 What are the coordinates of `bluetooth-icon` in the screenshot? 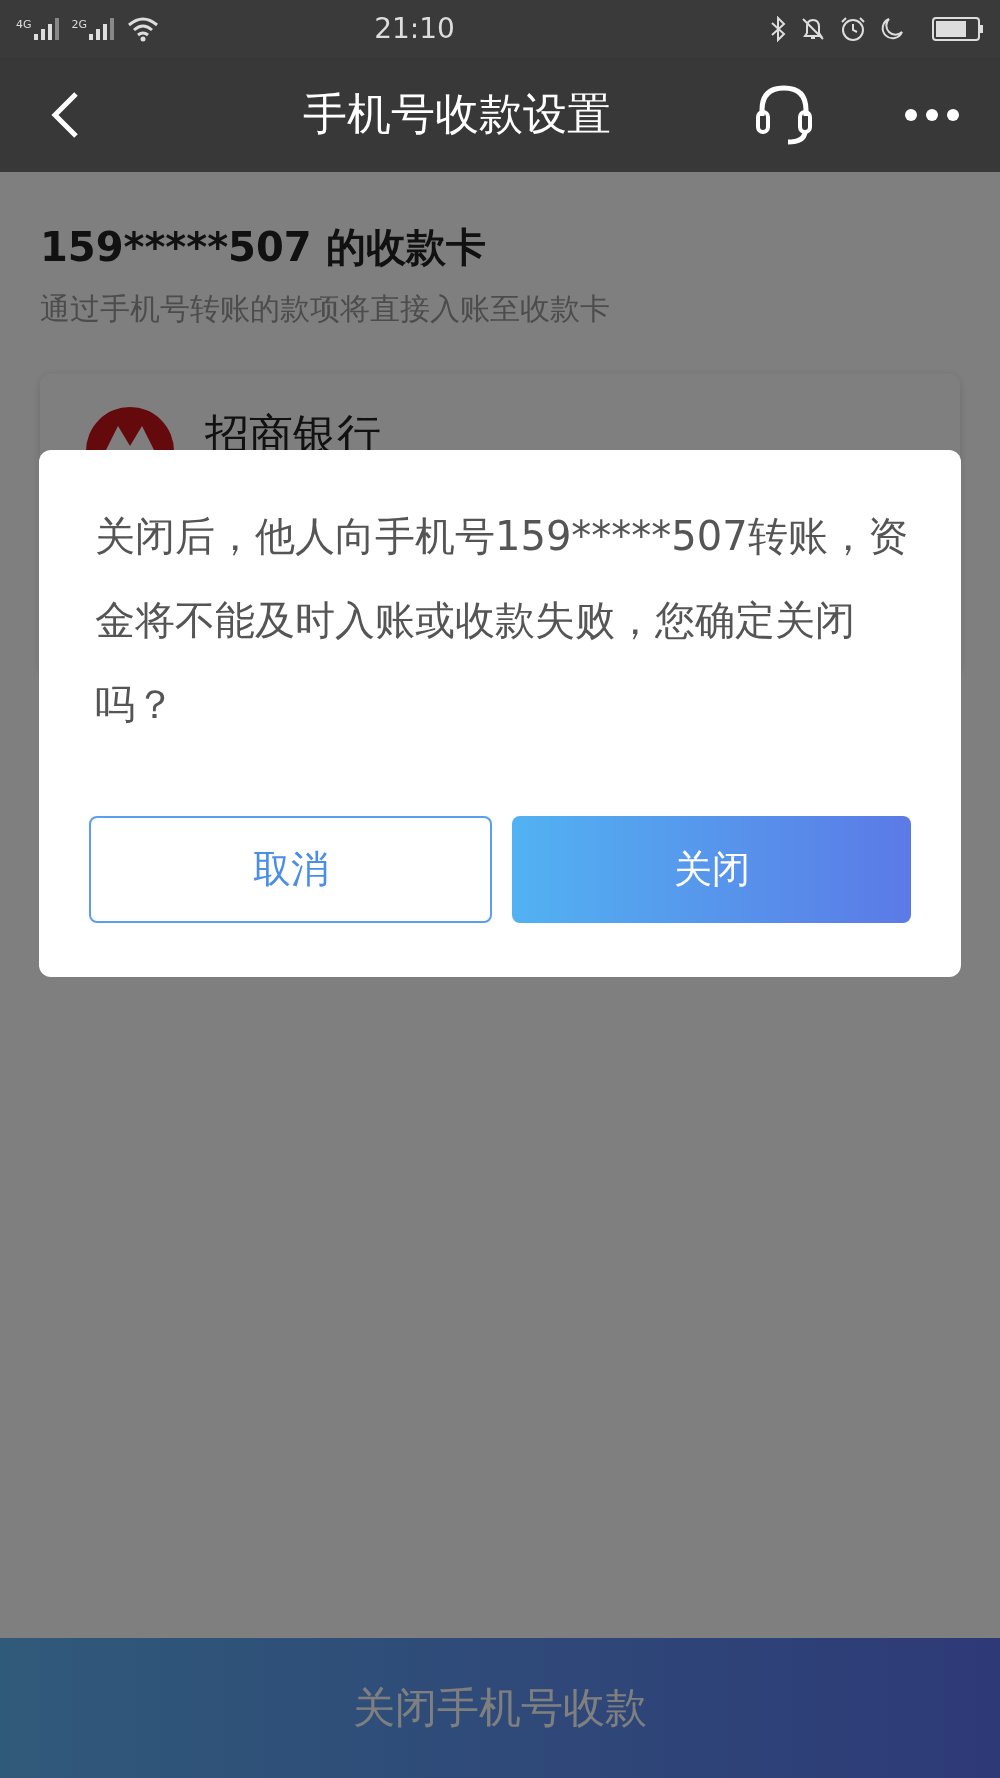 It's located at (778, 28).